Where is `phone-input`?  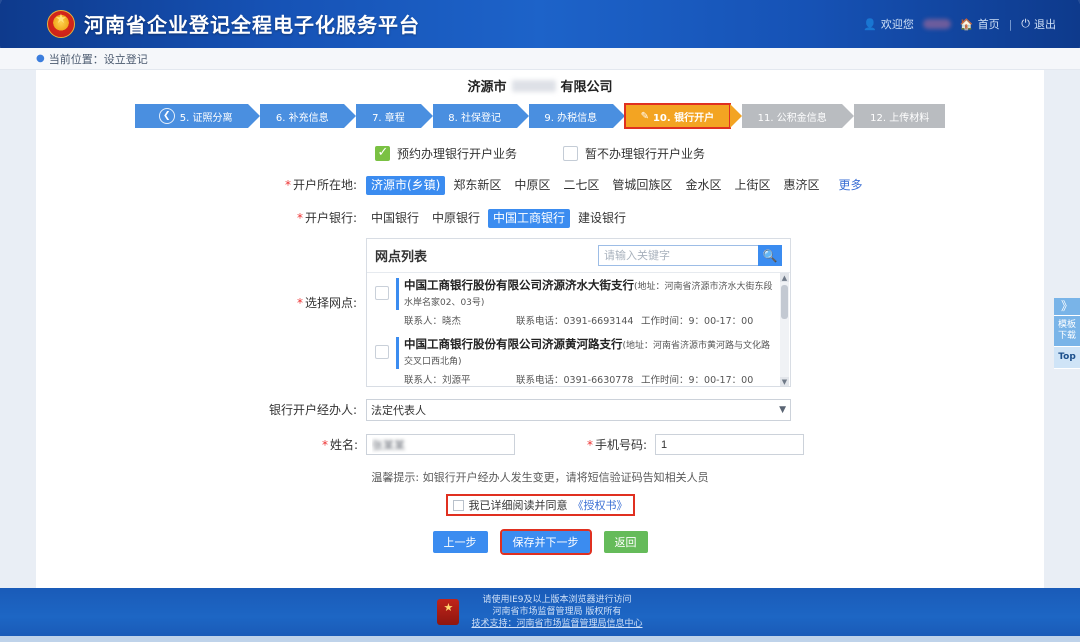 phone-input is located at coordinates (729, 444).